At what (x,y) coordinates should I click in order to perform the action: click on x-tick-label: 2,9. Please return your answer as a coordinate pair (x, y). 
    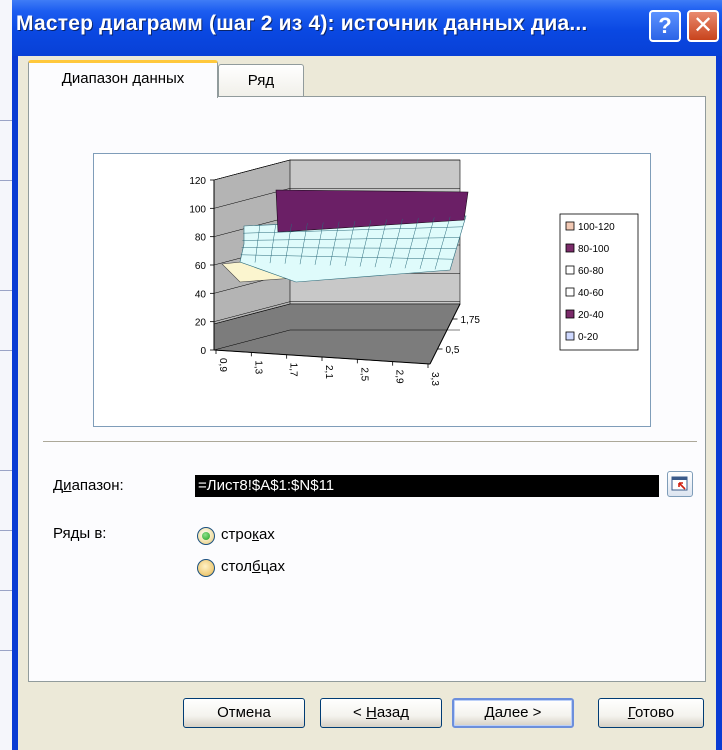
    Looking at the image, I should click on (399, 377).